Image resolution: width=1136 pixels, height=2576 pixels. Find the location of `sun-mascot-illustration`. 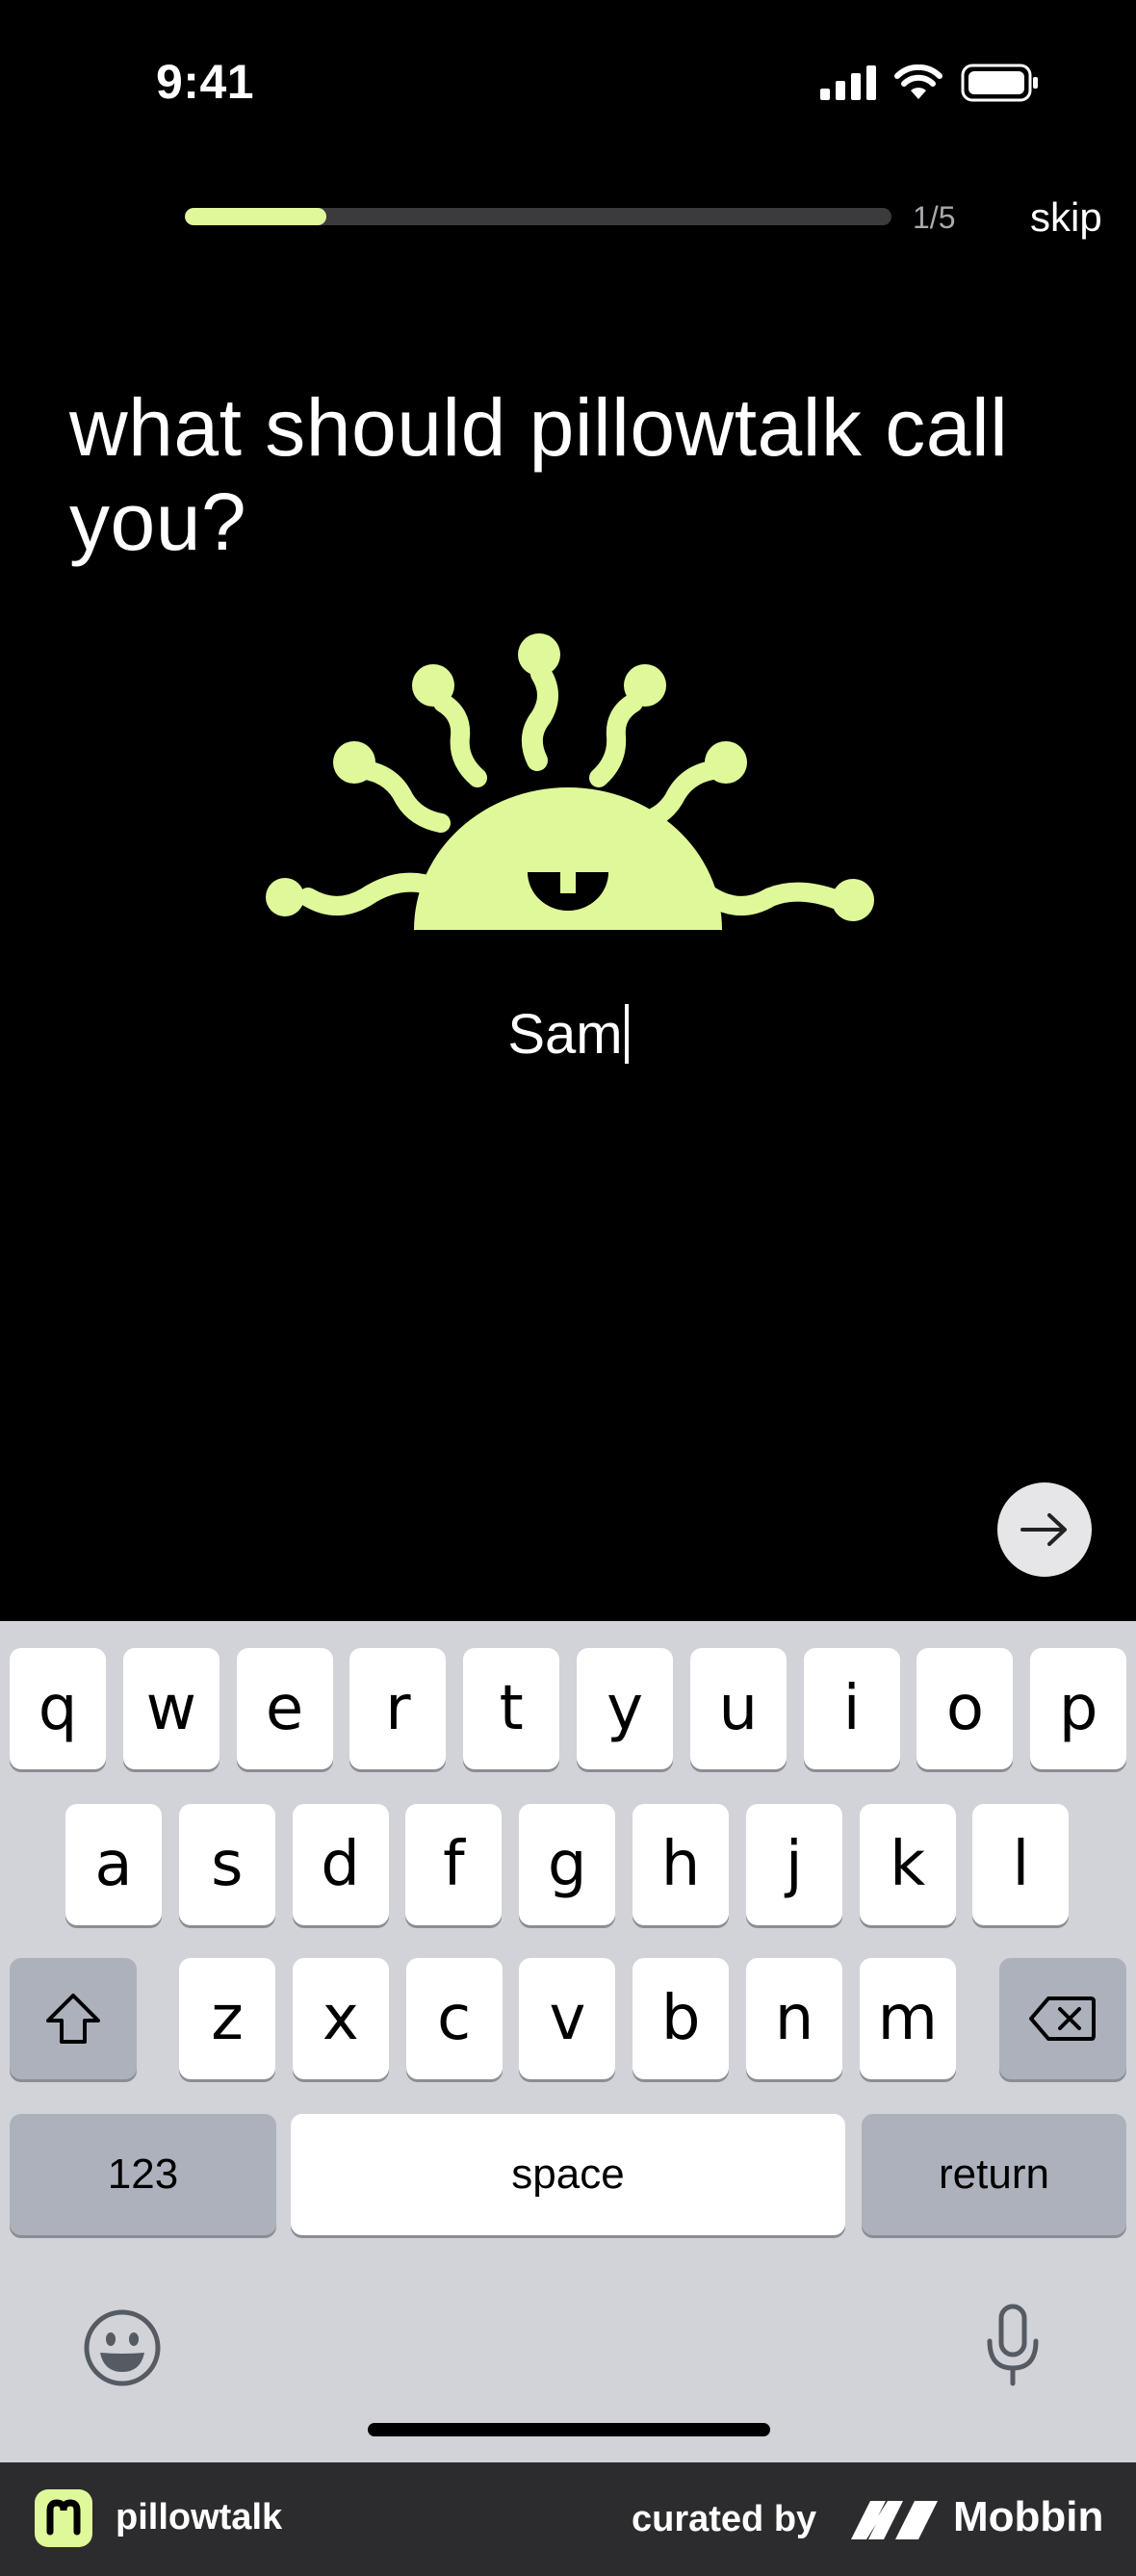

sun-mascot-illustration is located at coordinates (570, 781).